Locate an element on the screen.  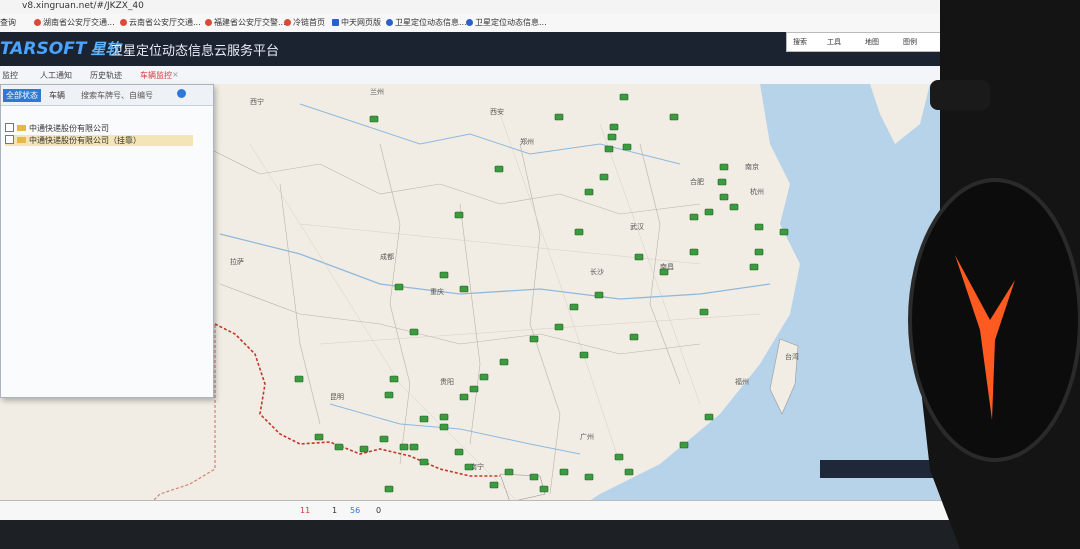
map-place-label: 贵阳 is located at coordinates (447, 381).